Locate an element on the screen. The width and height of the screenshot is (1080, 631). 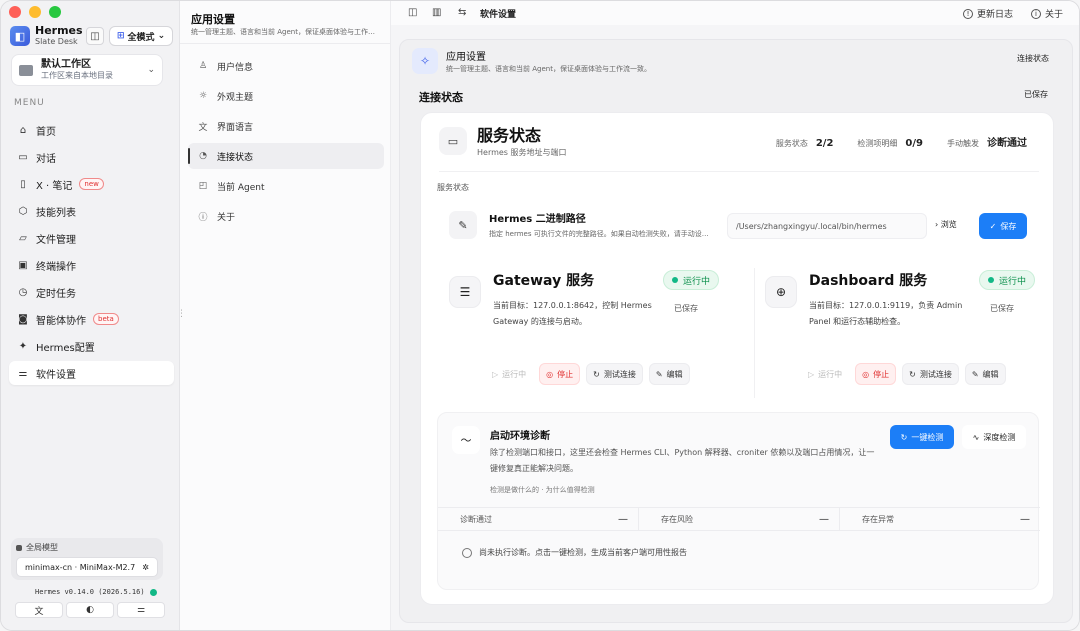
chevron-down-icon: ⌄ is located at coordinates (161, 36).